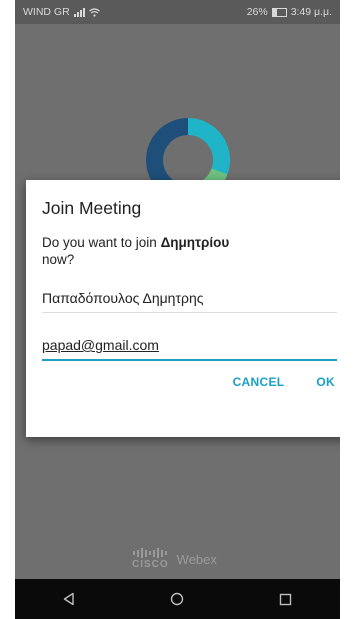 The image size is (355, 619). What do you see at coordinates (174, 559) in the screenshot?
I see `branding: CISCO Webex` at bounding box center [174, 559].